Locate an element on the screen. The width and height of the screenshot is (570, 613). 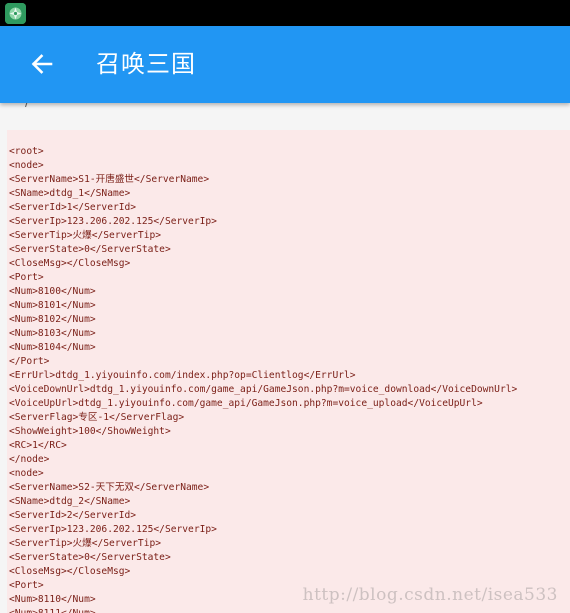
xml-line: <Num>8101</Num> is located at coordinates (52, 305).